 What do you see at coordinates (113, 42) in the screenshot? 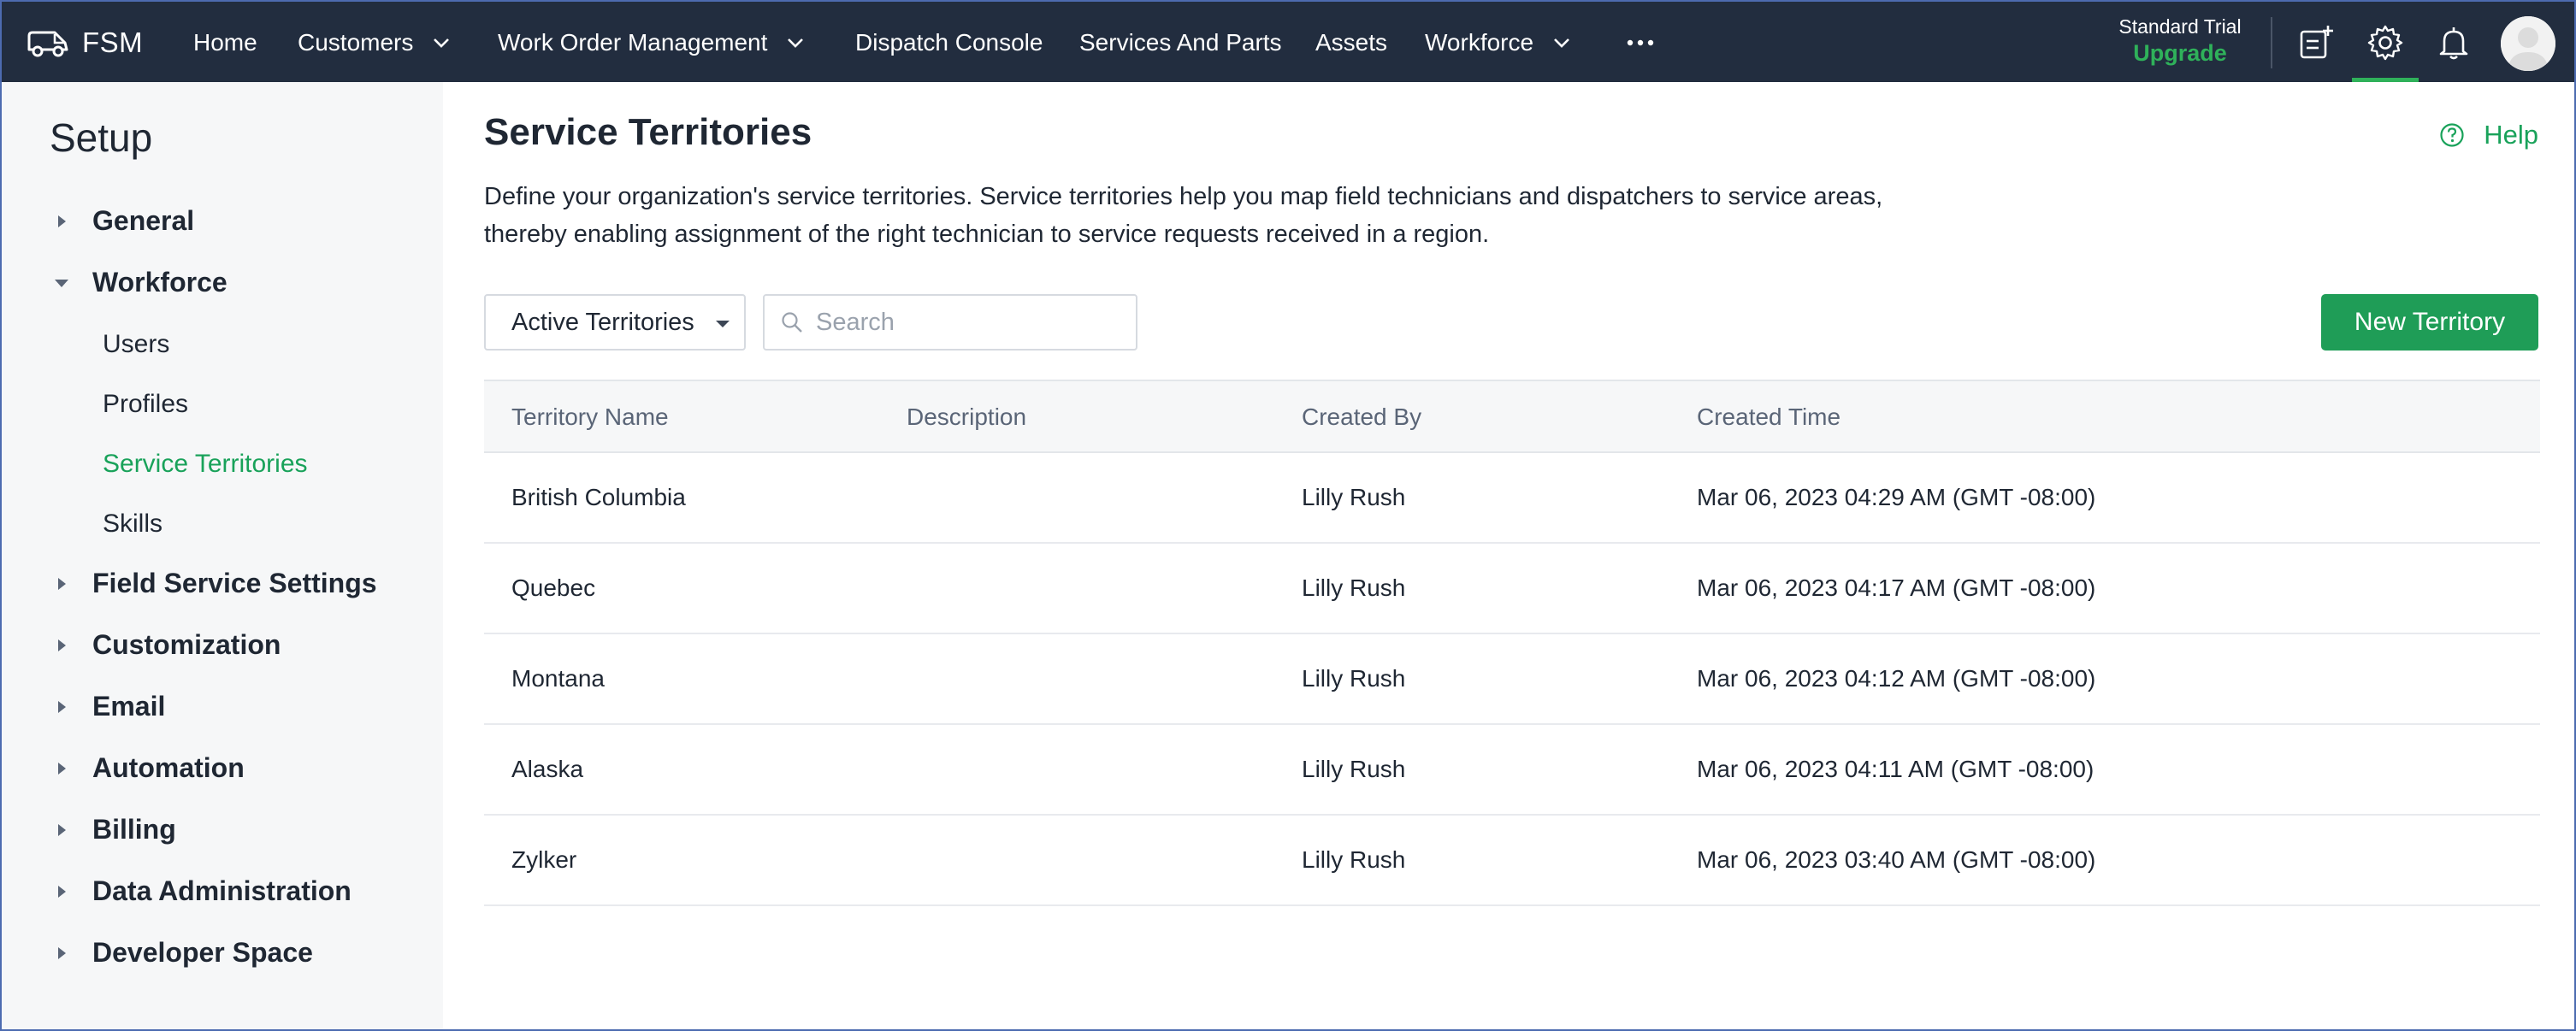
I see `brand-name: FSM` at bounding box center [113, 42].